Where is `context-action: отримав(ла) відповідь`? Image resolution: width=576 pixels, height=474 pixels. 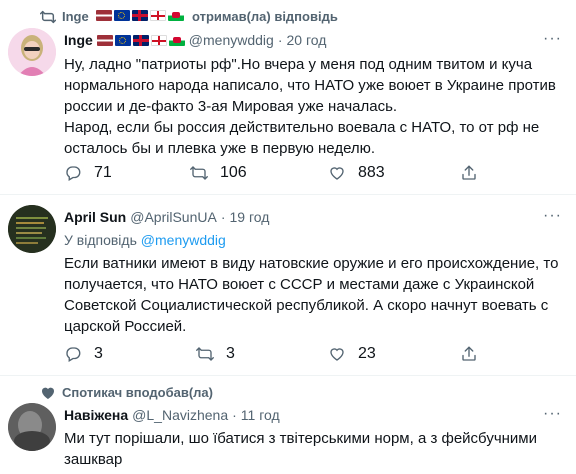
context-action: отримав(ла) відповідь is located at coordinates (264, 16).